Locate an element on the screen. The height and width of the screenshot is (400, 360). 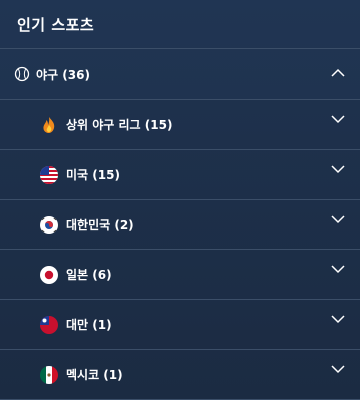
league-label: 일본 (6) is located at coordinates (89, 275).